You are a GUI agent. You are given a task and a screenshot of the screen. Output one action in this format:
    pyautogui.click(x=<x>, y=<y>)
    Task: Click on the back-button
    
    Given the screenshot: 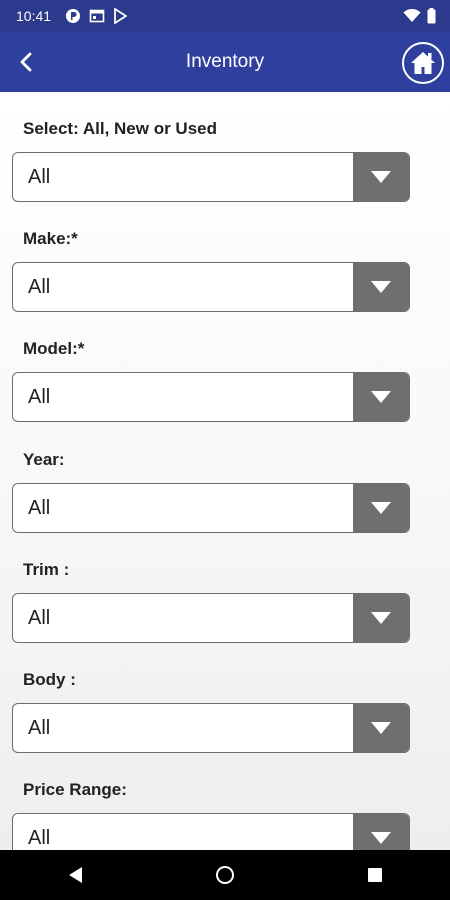 What is the action you would take?
    pyautogui.click(x=26, y=62)
    